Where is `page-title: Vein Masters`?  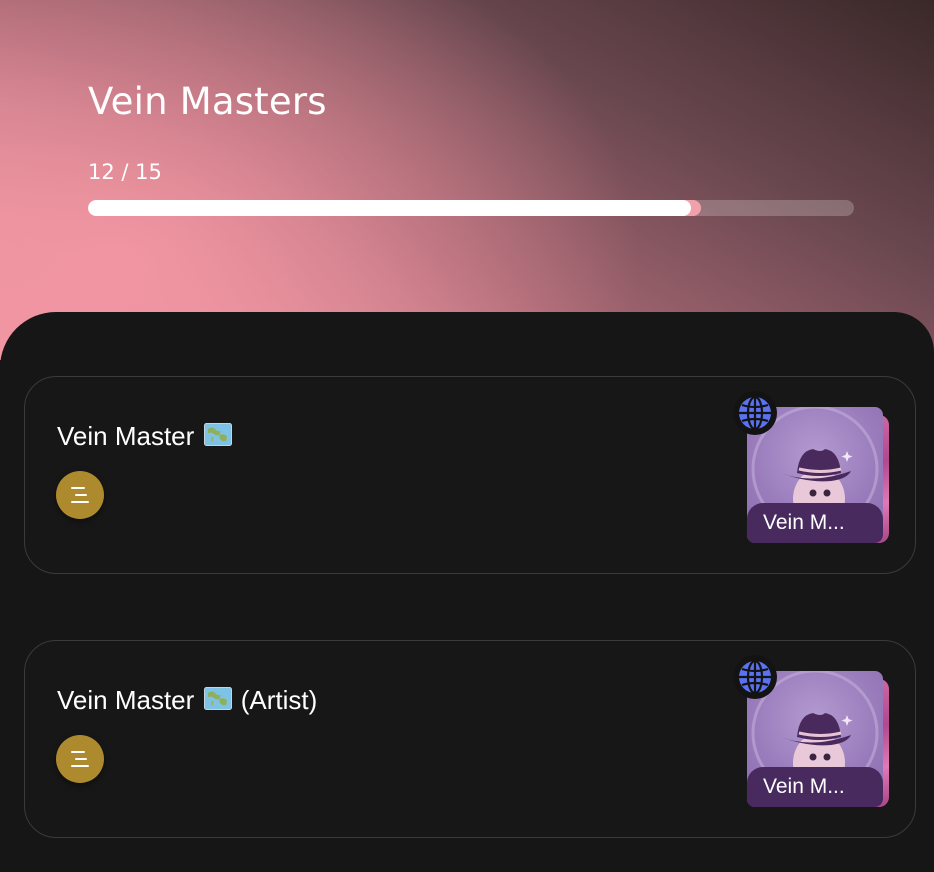 page-title: Vein Masters is located at coordinates (207, 101).